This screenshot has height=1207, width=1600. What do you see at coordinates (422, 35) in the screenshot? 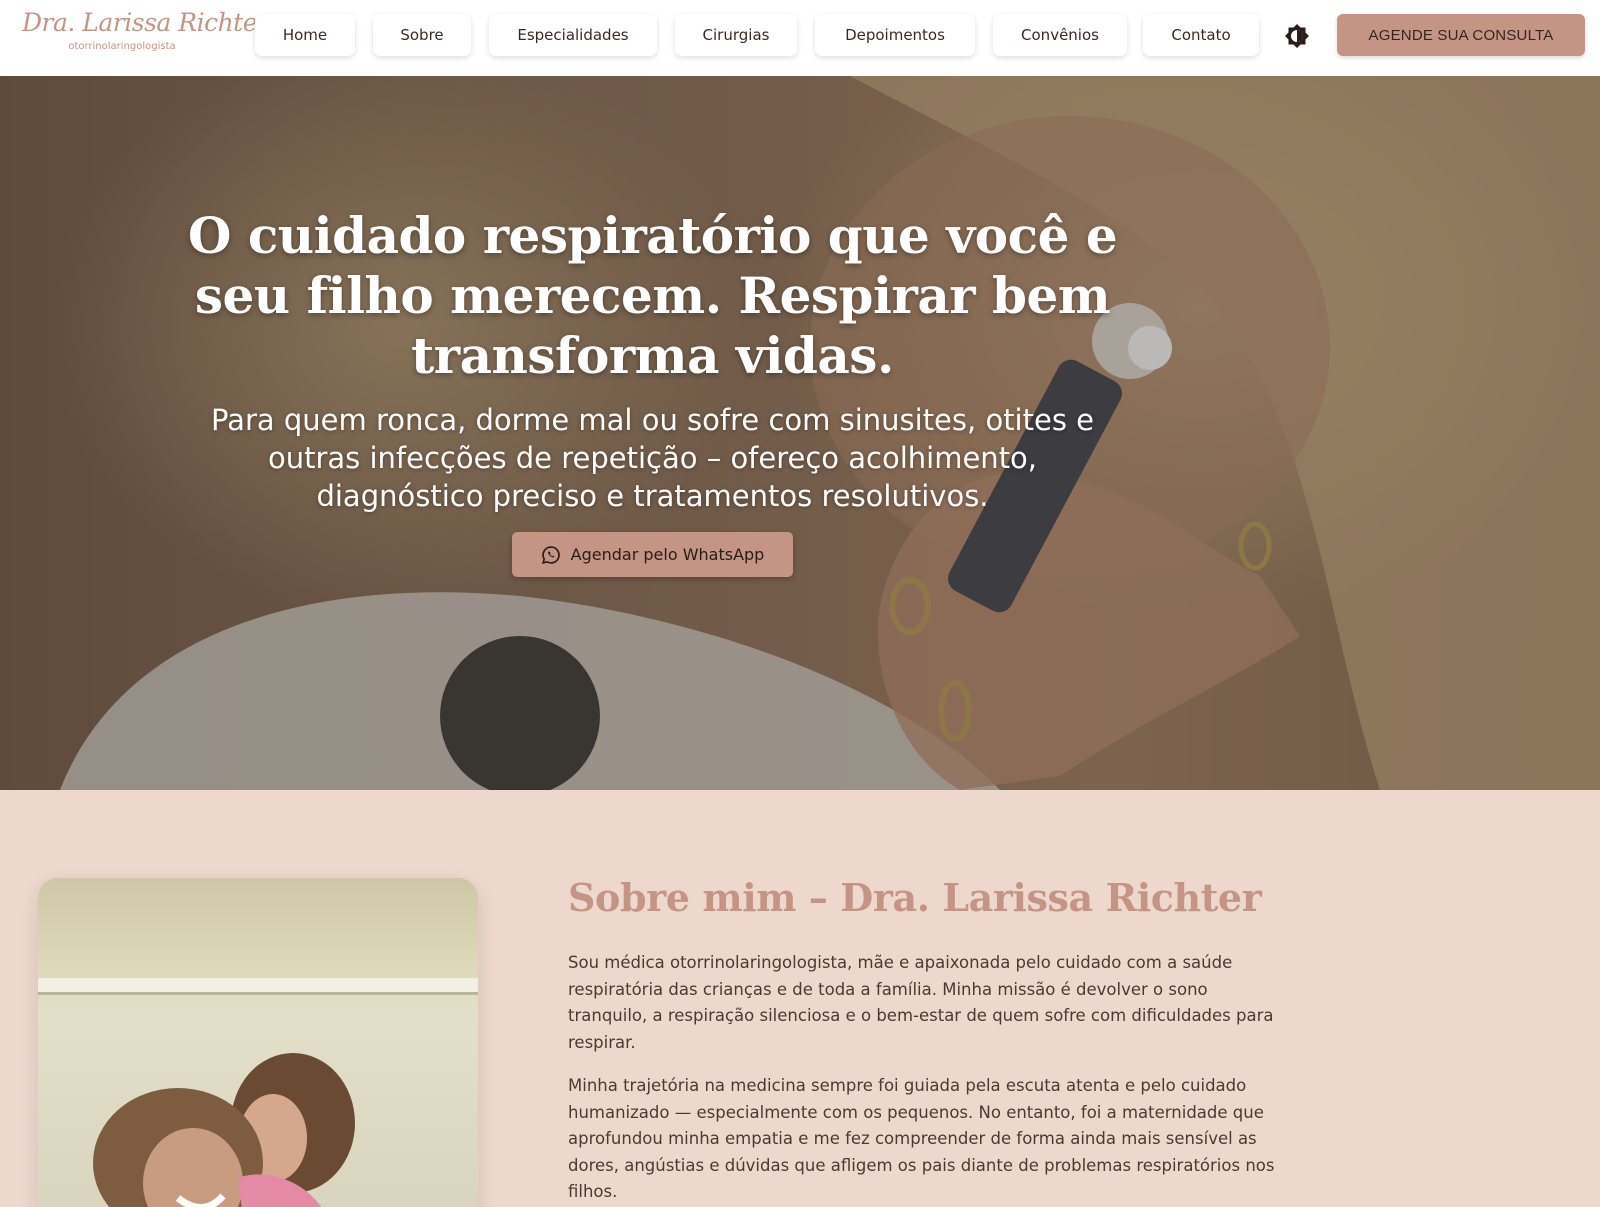
I see `nav-sobre: Sobre` at bounding box center [422, 35].